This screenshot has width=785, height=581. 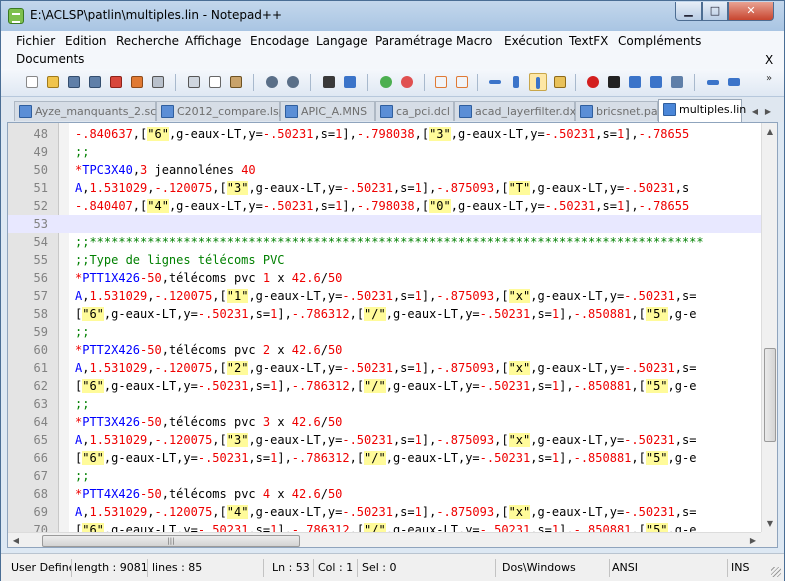 I want to click on close-all-icon, so click(x=137, y=82).